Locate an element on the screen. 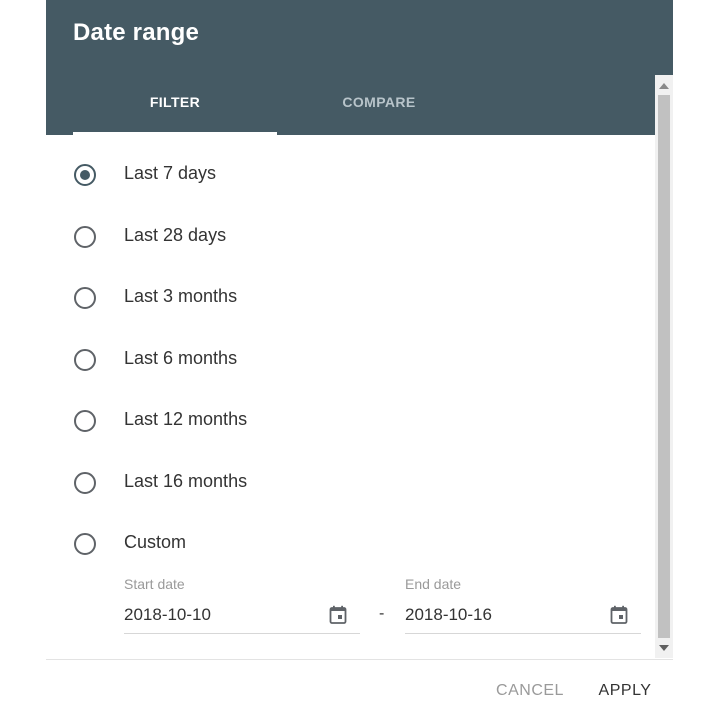  start-date-label: Start date is located at coordinates (154, 584).